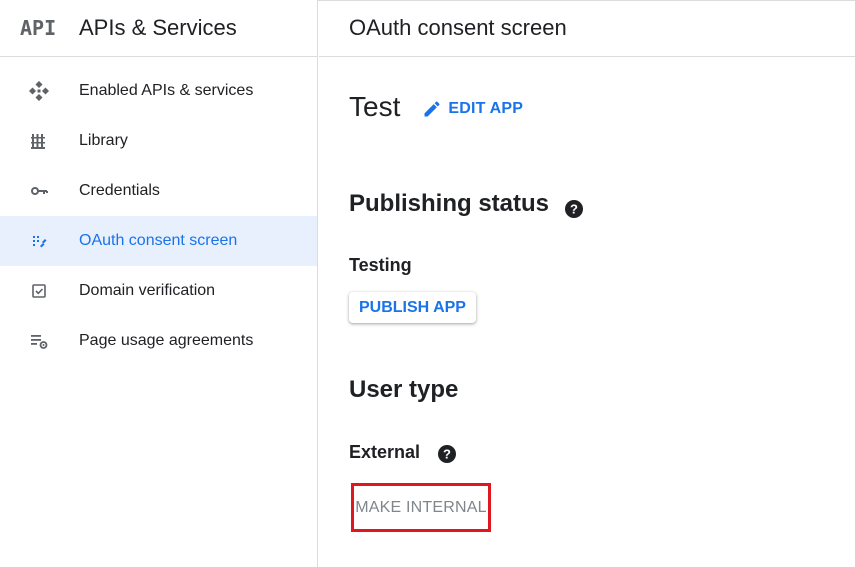 The height and width of the screenshot is (567, 855). What do you see at coordinates (449, 203) in the screenshot?
I see `publishing-status-title: Publishing status` at bounding box center [449, 203].